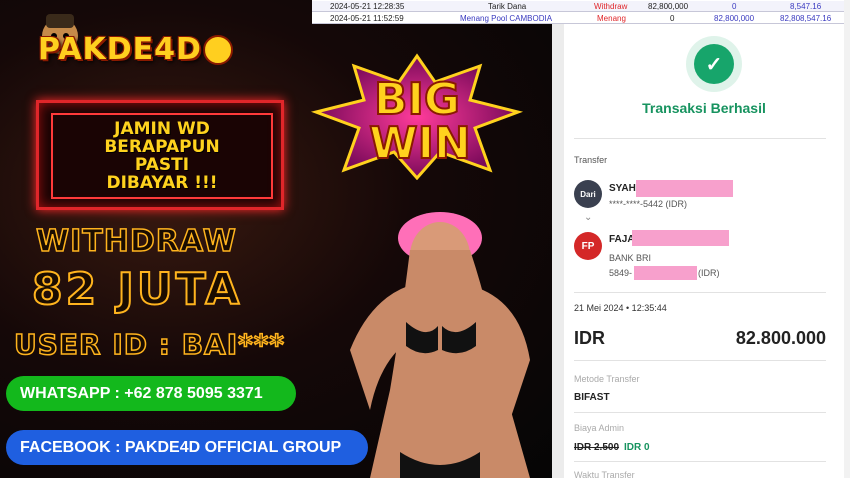 Image resolution: width=850 pixels, height=478 pixels. I want to click on row-desc: Menang Pool CAMBODIA, so click(506, 18).